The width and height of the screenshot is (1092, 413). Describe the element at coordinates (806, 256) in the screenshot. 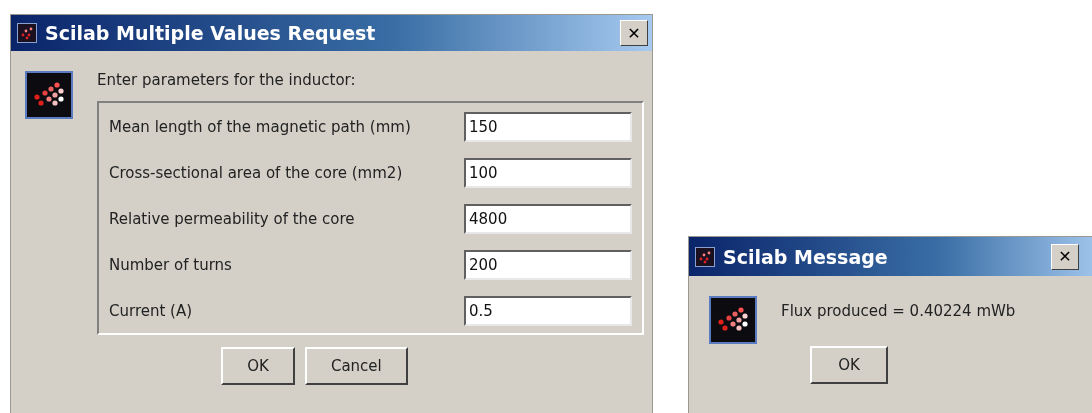

I see `window-title: Scilab Message` at that location.